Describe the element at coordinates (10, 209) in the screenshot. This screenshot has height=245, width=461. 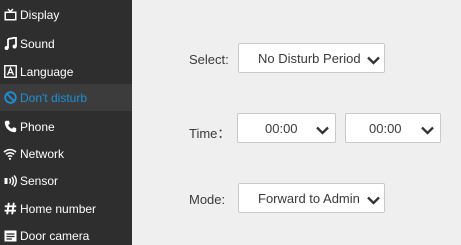
I see `hash-icon` at that location.